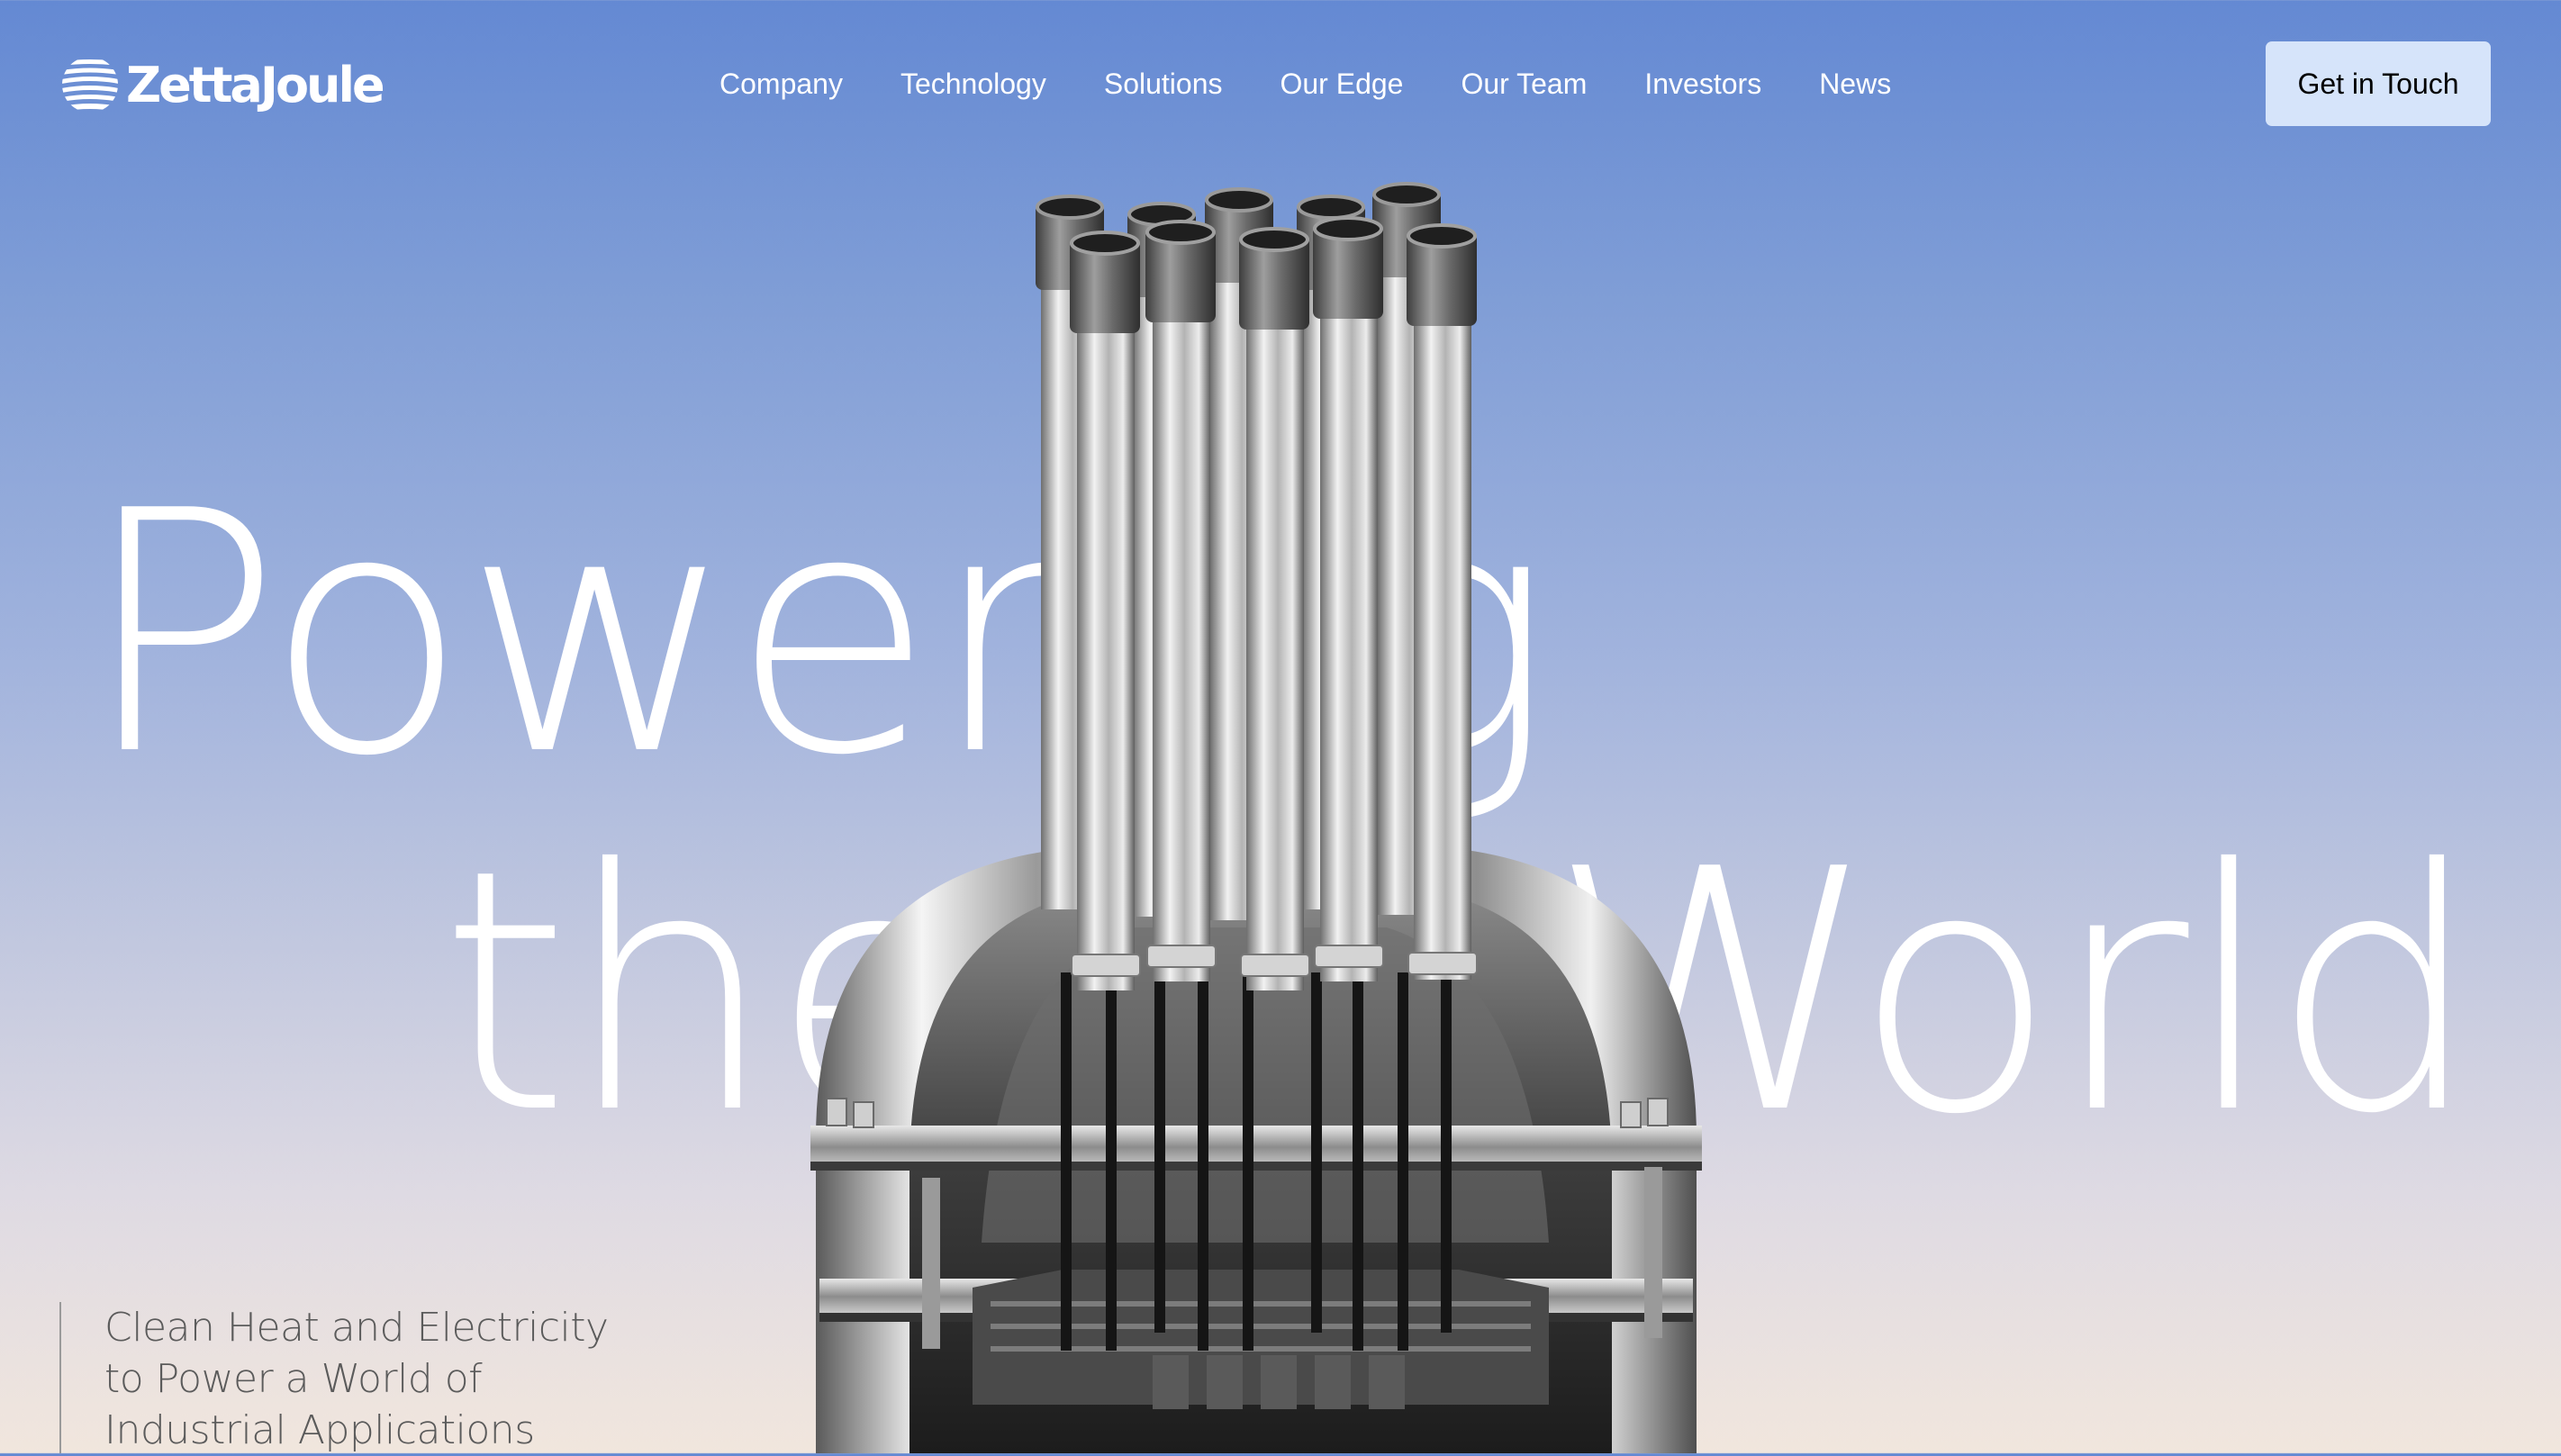  I want to click on subheadline-line: Clean Heat and Electricity, so click(356, 1328).